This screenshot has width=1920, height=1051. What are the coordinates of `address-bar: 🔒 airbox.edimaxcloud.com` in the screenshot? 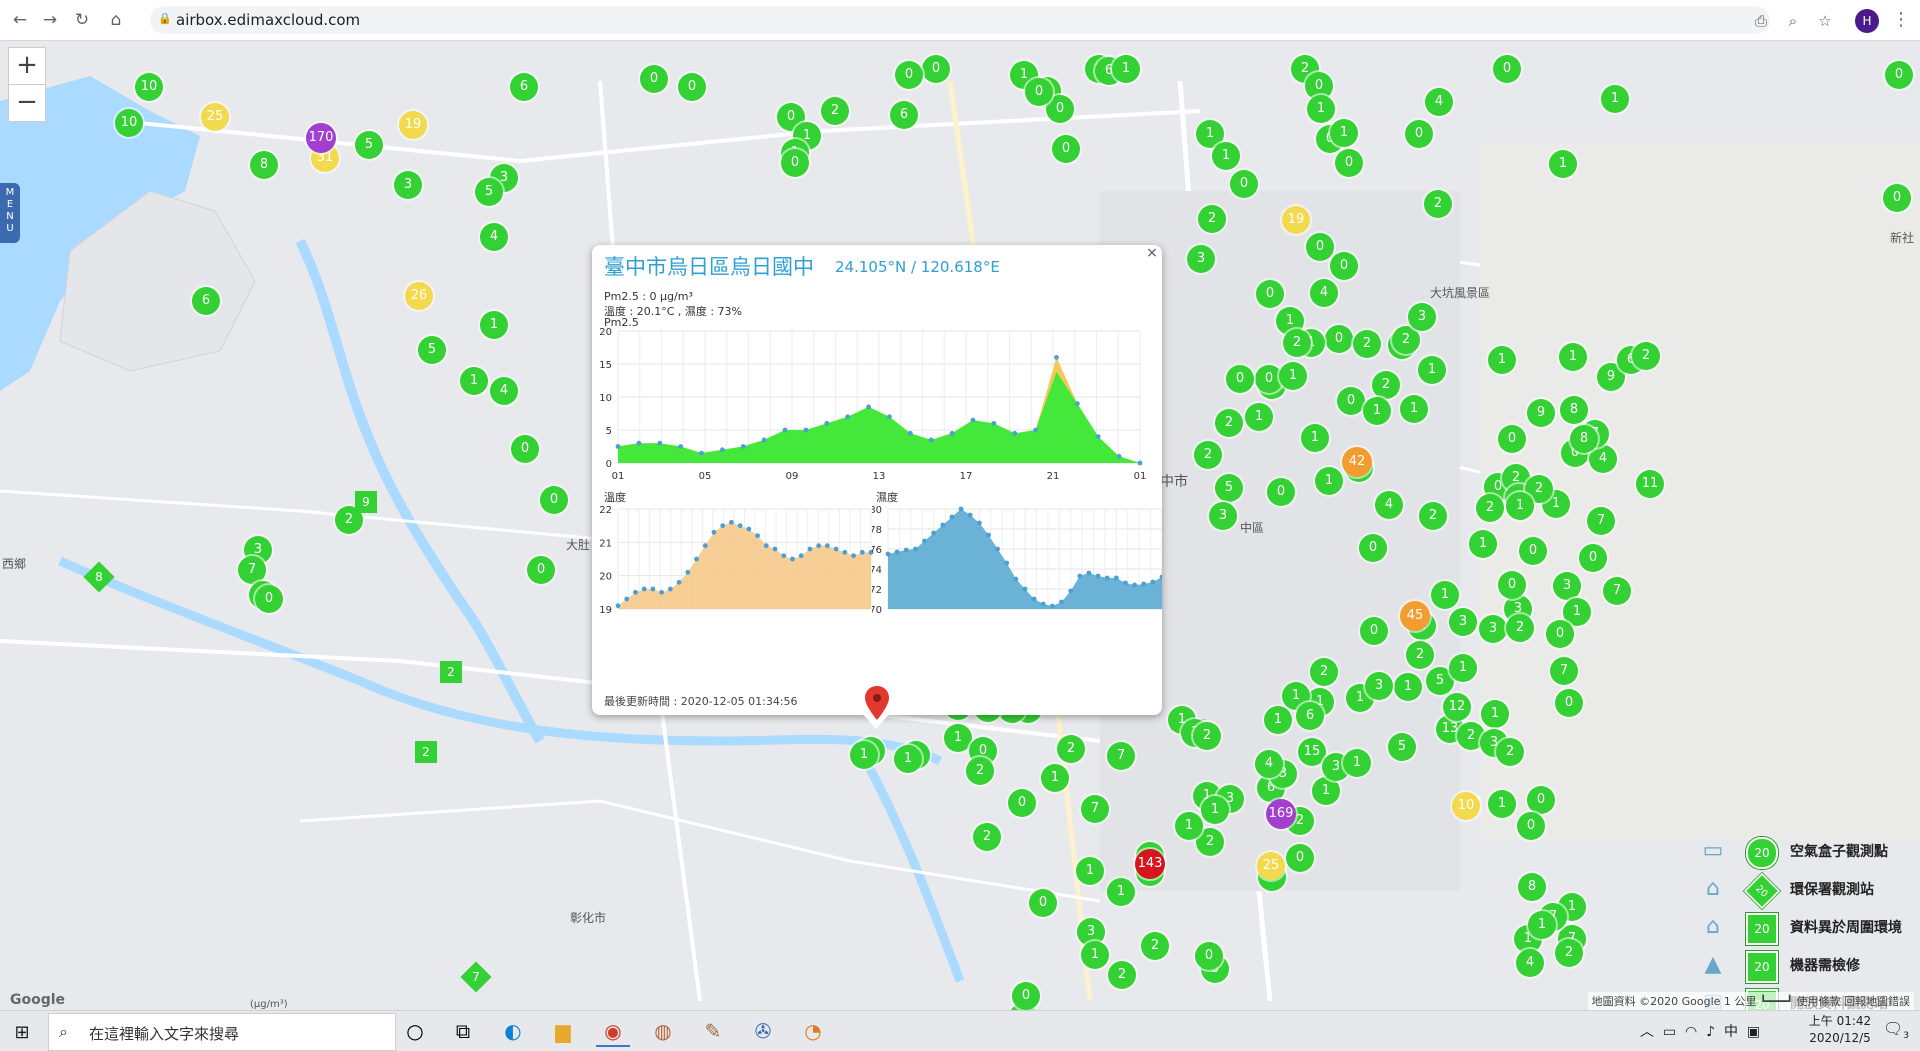 It's located at (960, 20).